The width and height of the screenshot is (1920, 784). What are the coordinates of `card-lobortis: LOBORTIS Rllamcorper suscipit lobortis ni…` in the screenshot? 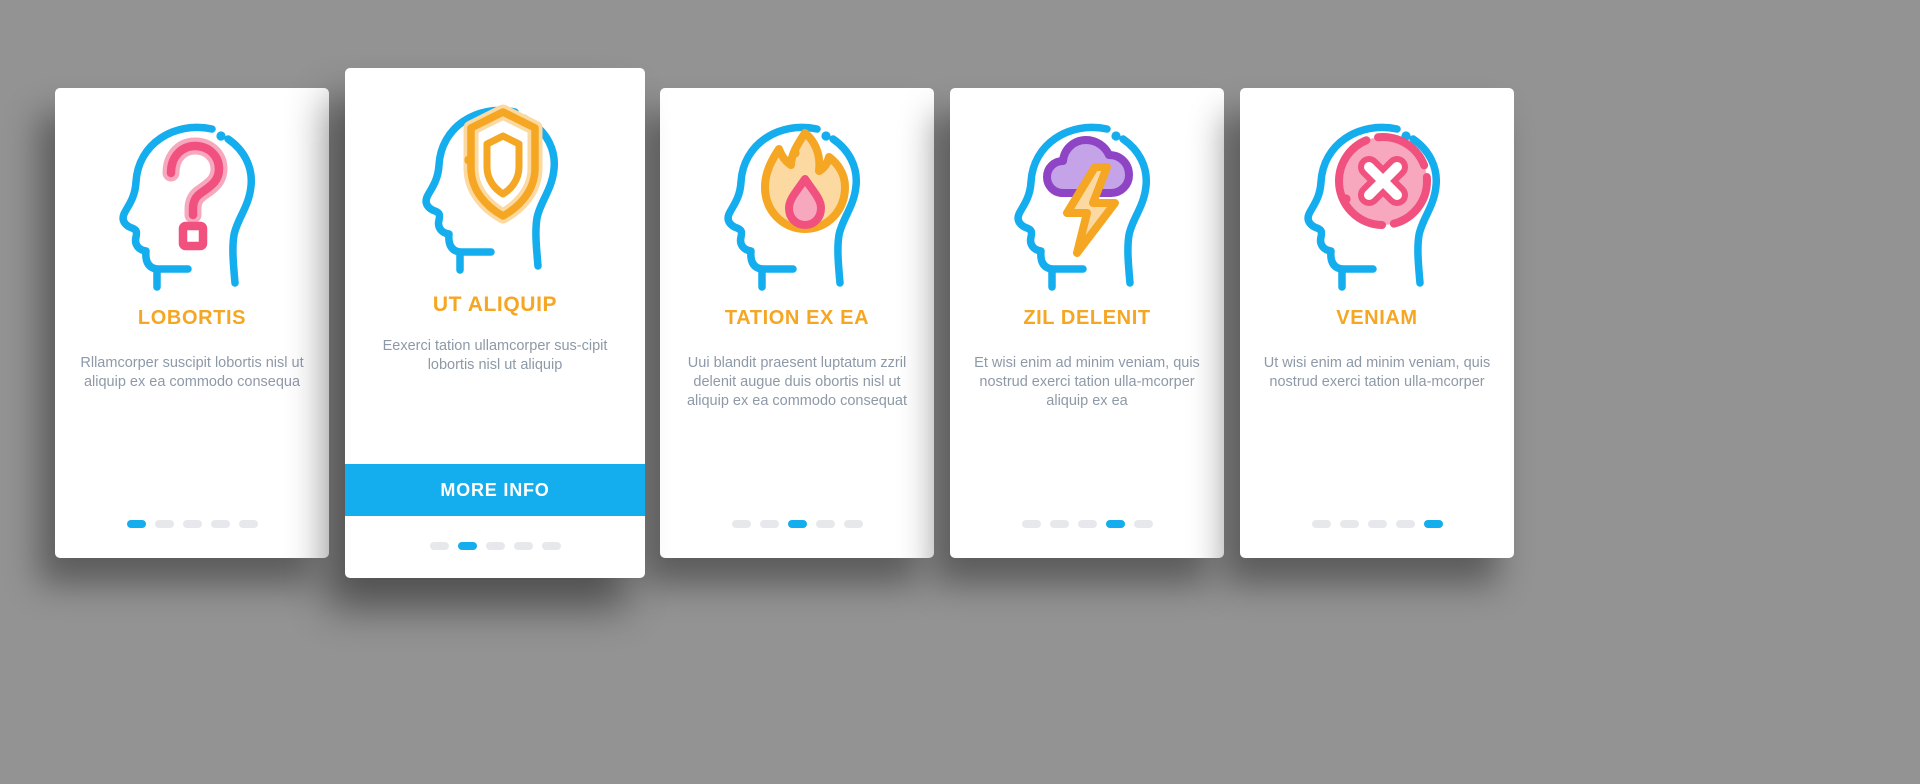 It's located at (192, 323).